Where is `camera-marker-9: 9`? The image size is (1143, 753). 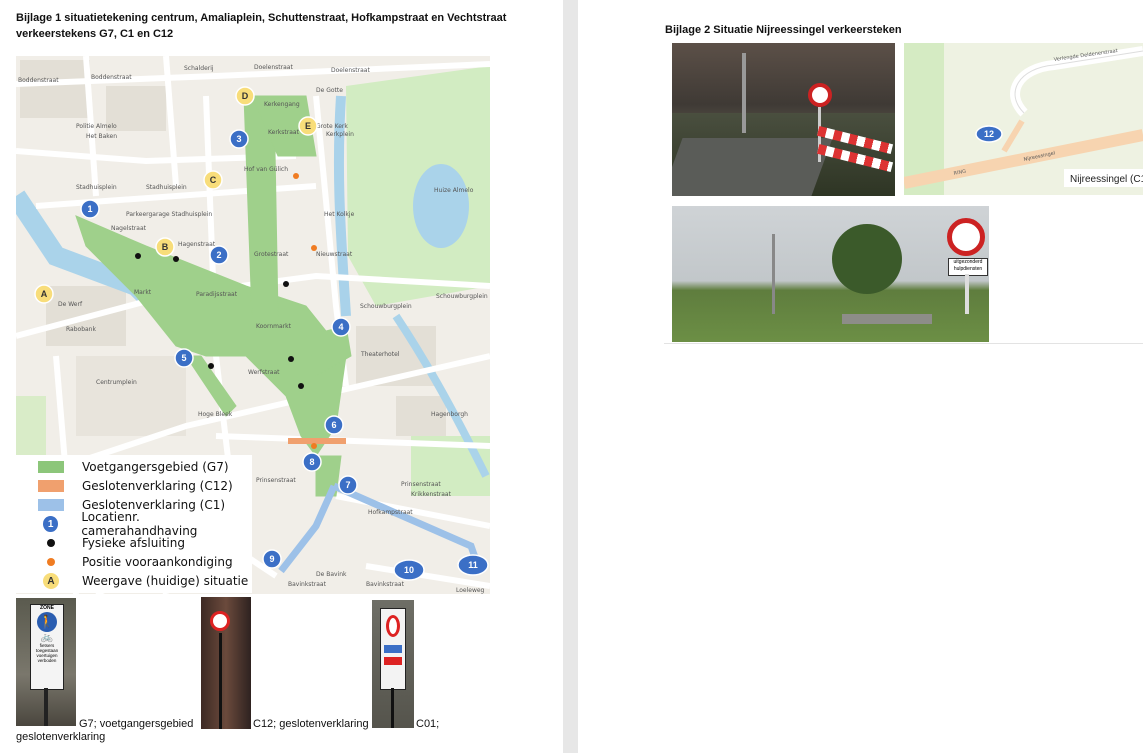 camera-marker-9: 9 is located at coordinates (272, 559).